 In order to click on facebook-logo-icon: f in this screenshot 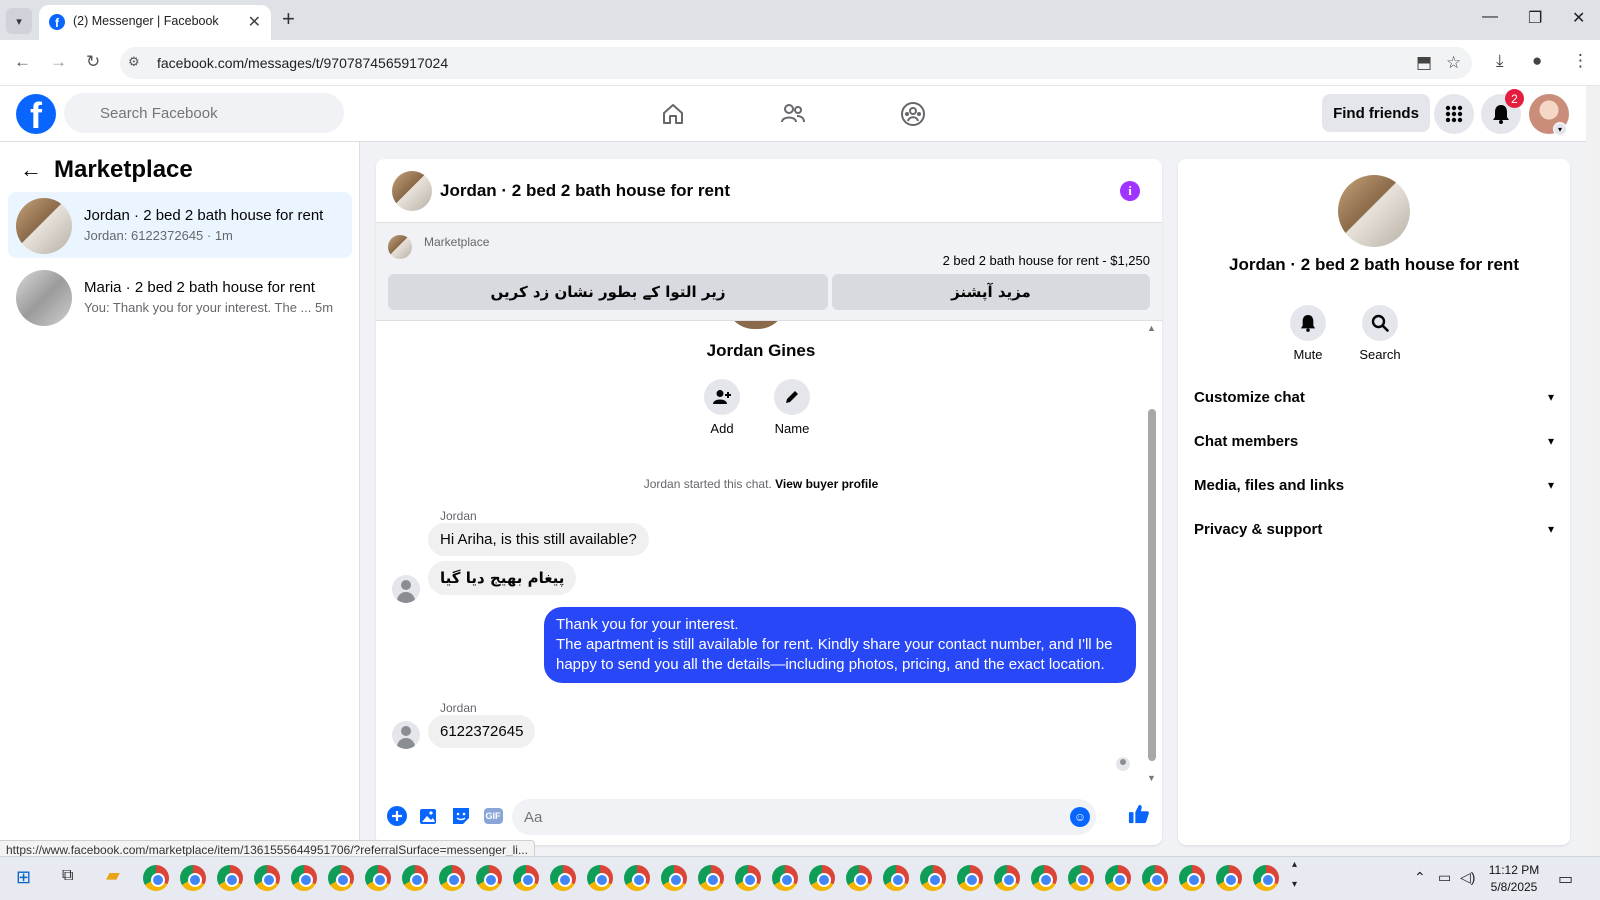, I will do `click(36, 114)`.